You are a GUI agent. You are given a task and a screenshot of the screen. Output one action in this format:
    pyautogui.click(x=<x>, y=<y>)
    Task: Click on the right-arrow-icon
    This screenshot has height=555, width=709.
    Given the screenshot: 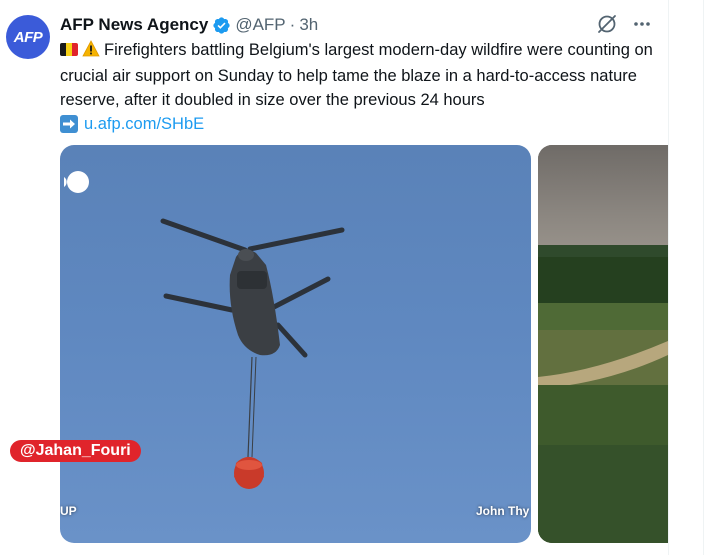 What is the action you would take?
    pyautogui.click(x=69, y=124)
    